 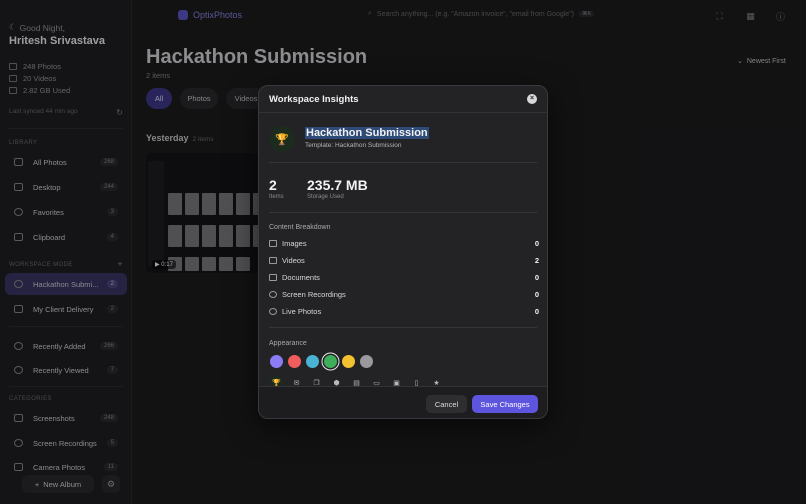 I want to click on items-label: Items, so click(x=276, y=197).